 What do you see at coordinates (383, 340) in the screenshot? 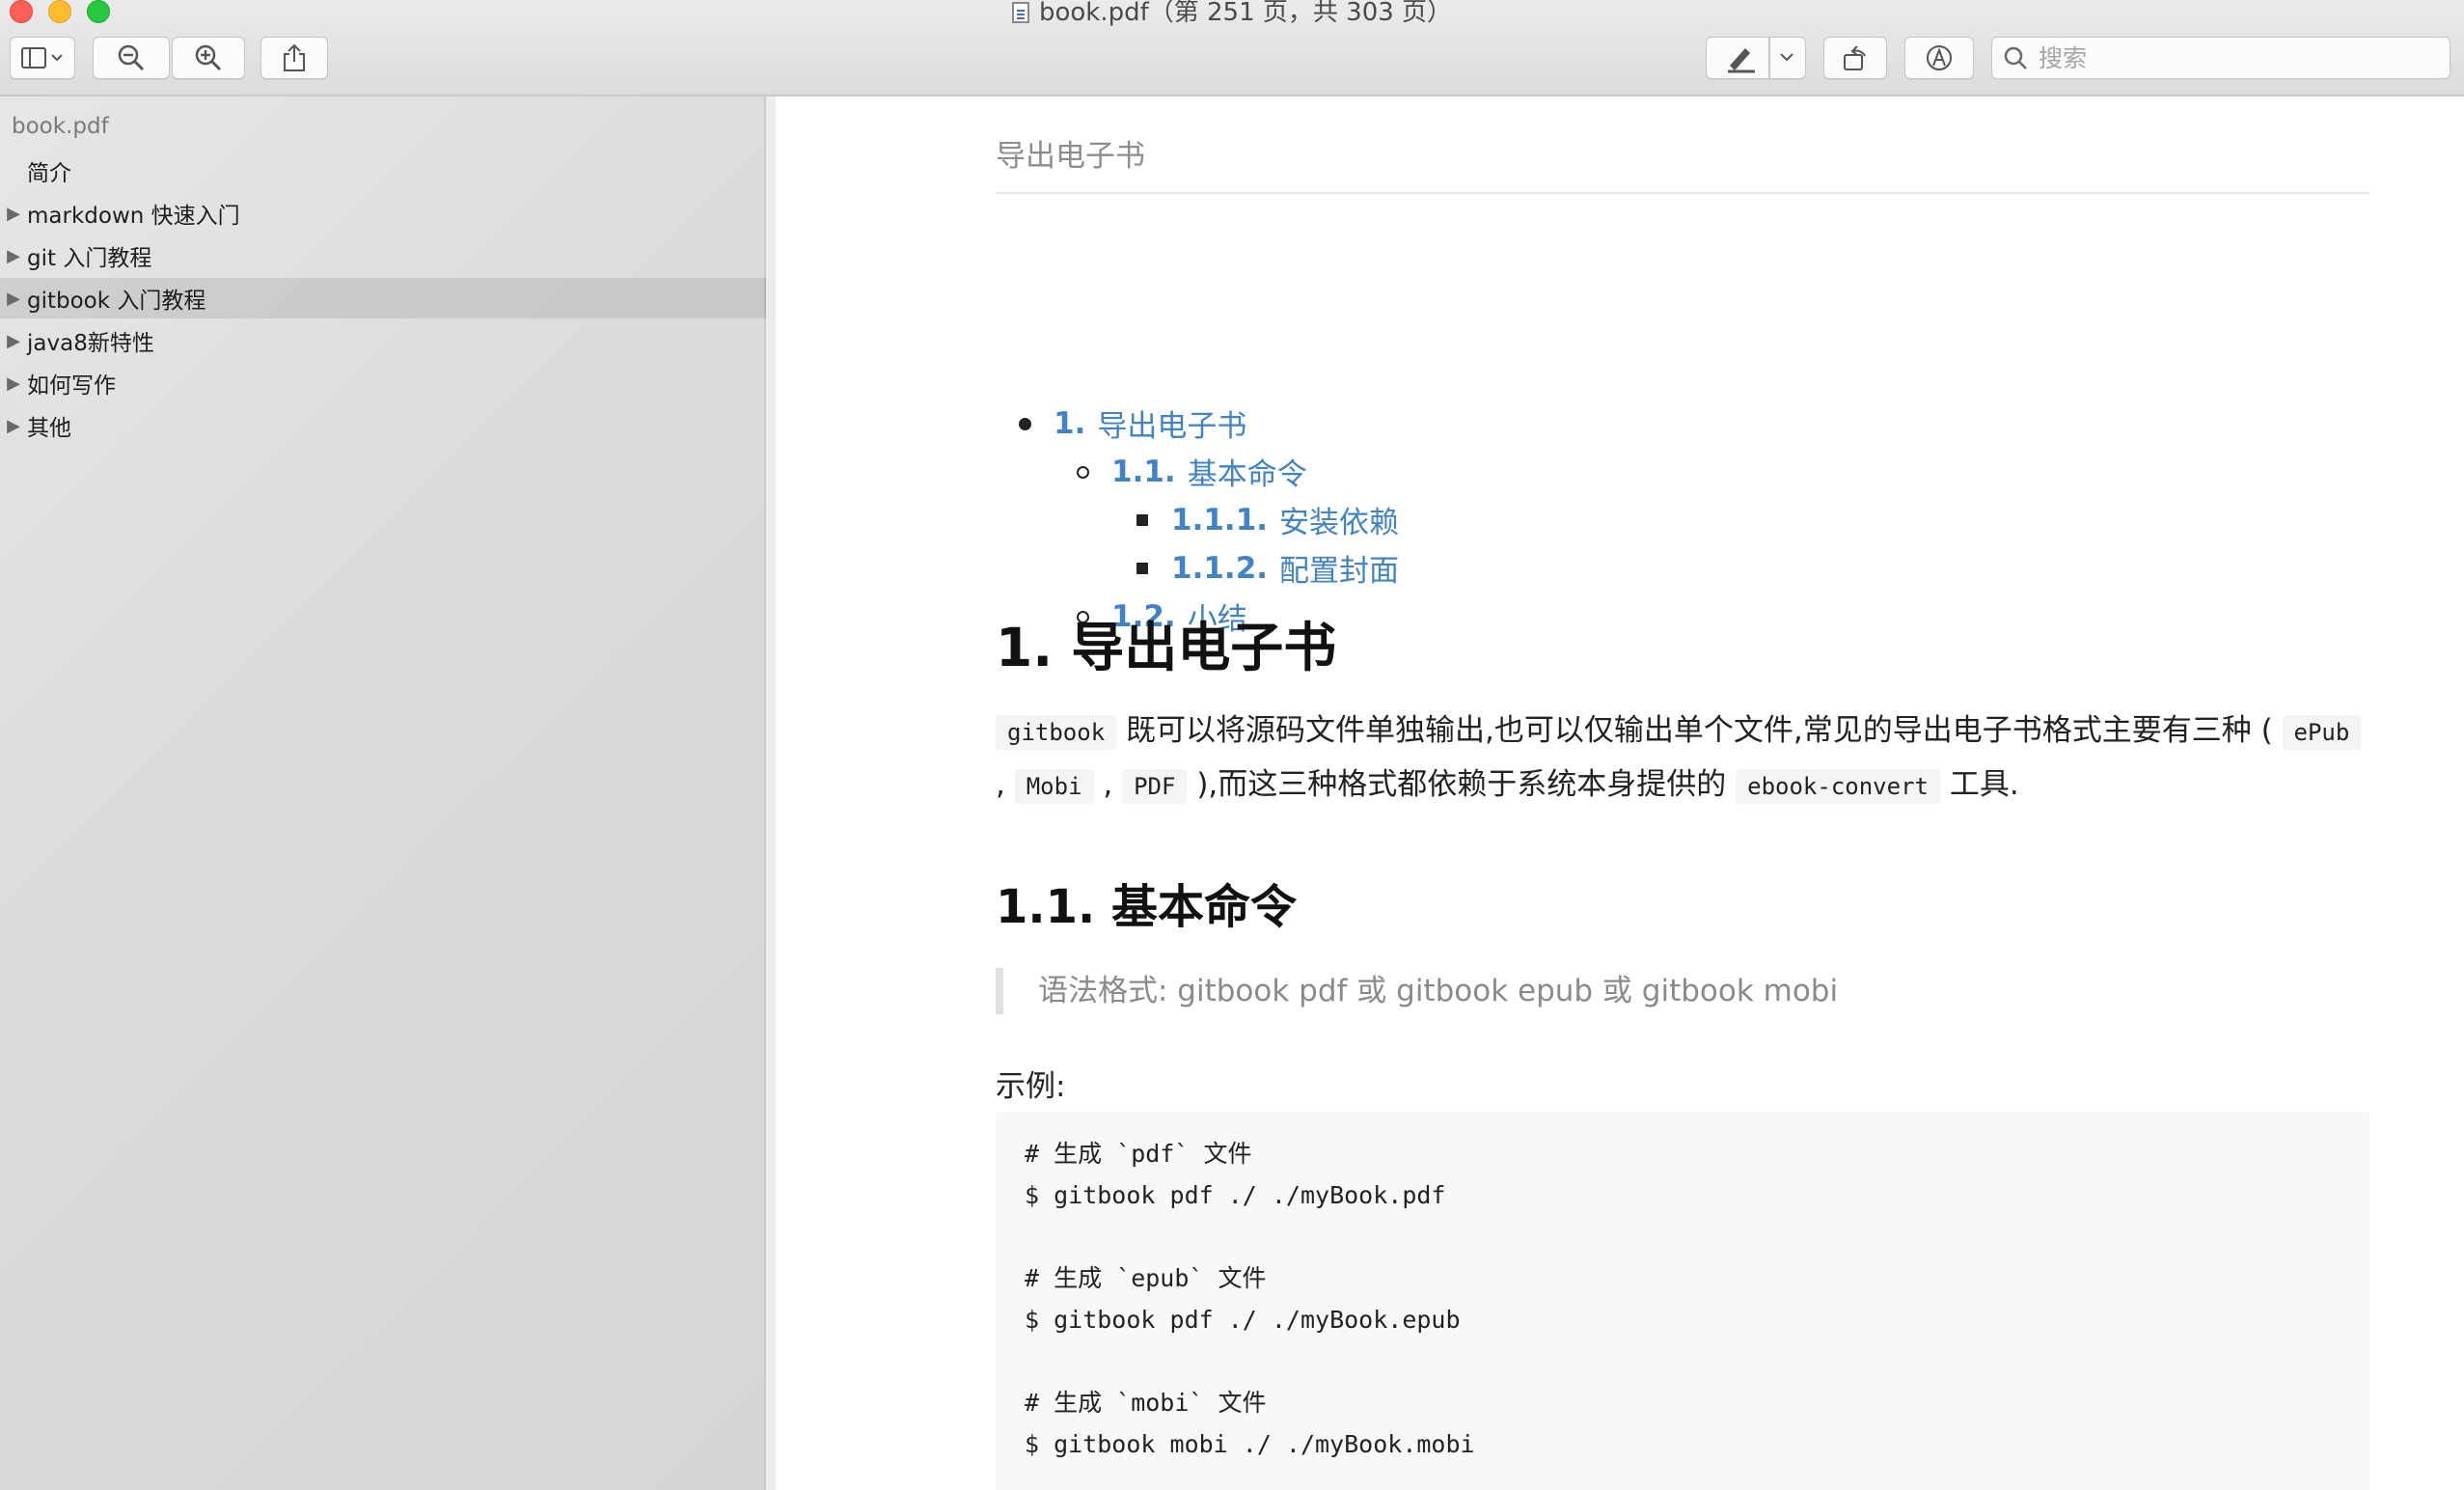
I see `outline-item-java8: ▶ java8新特性` at bounding box center [383, 340].